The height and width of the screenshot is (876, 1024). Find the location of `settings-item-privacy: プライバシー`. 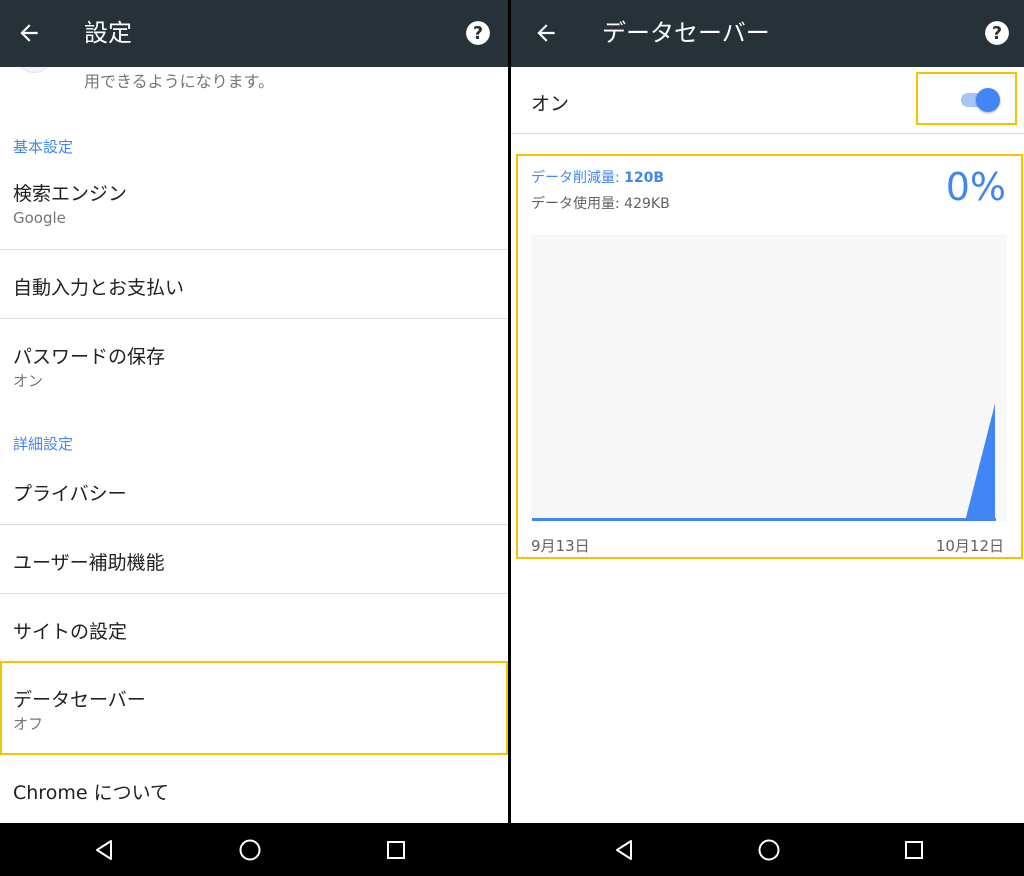

settings-item-privacy: プライバシー is located at coordinates (254, 490).